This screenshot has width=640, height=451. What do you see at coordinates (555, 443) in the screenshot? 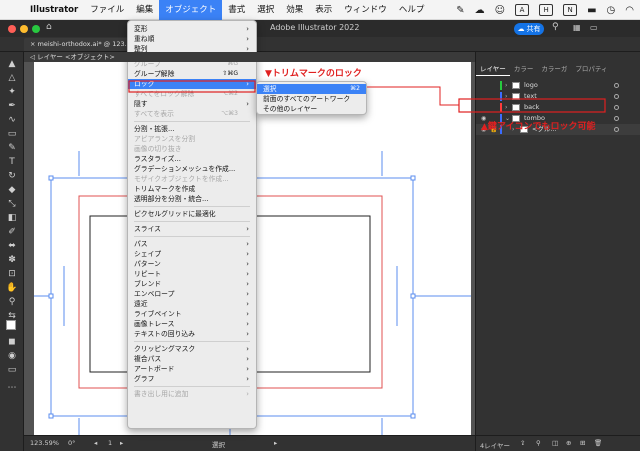
I see `clipping-mask-icon: ◫` at bounding box center [555, 443].